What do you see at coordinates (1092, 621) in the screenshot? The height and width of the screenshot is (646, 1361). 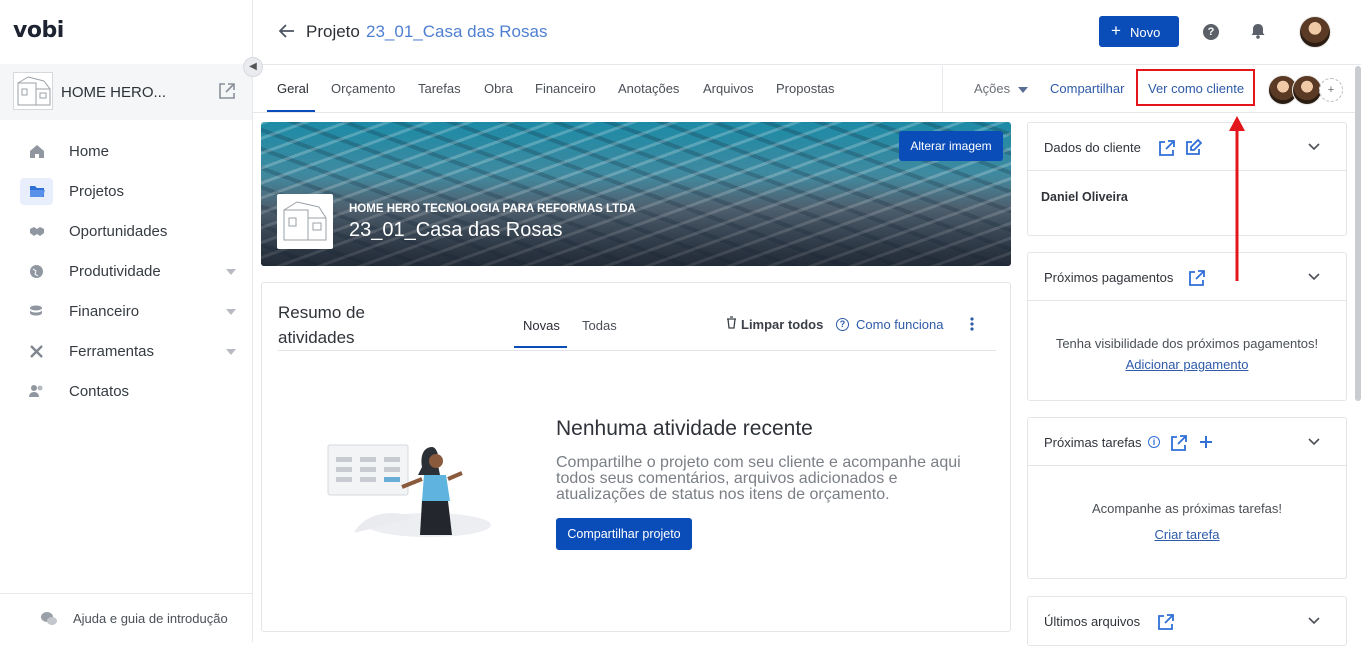 I see `card-title: Últimos arquivos` at bounding box center [1092, 621].